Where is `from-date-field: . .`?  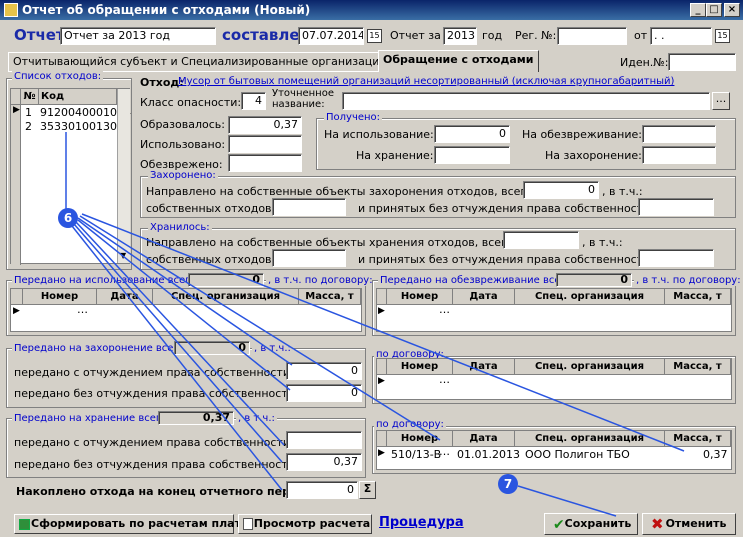 from-date-field: . . is located at coordinates (681, 36).